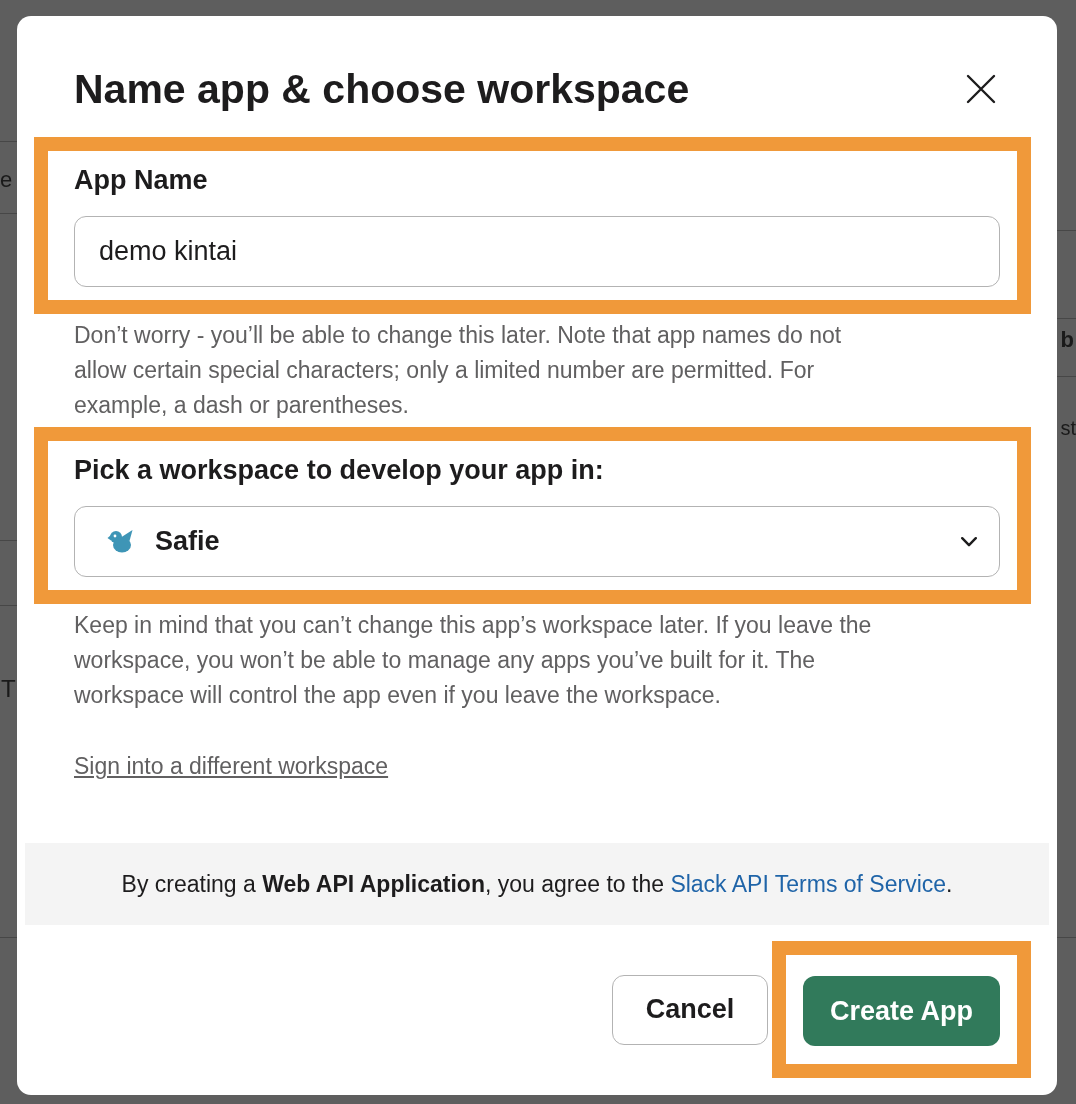 This screenshot has width=1076, height=1104. Describe the element at coordinates (120, 541) in the screenshot. I see `bird-icon` at that location.